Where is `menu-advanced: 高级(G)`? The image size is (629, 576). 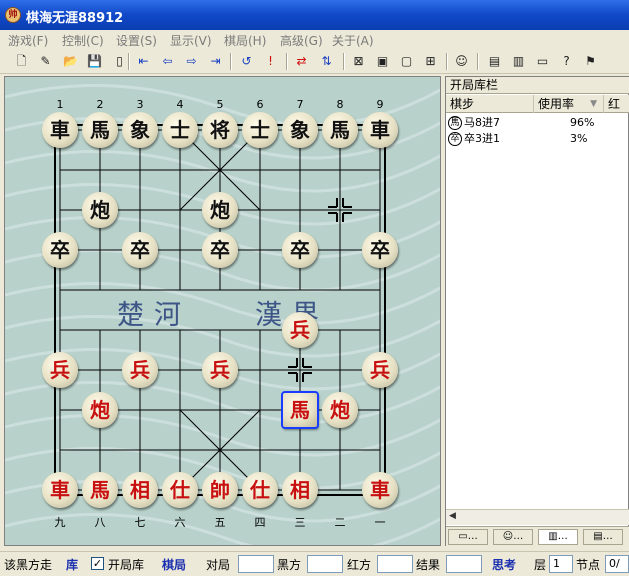
menu-advanced: 高级(G) is located at coordinates (301, 40).